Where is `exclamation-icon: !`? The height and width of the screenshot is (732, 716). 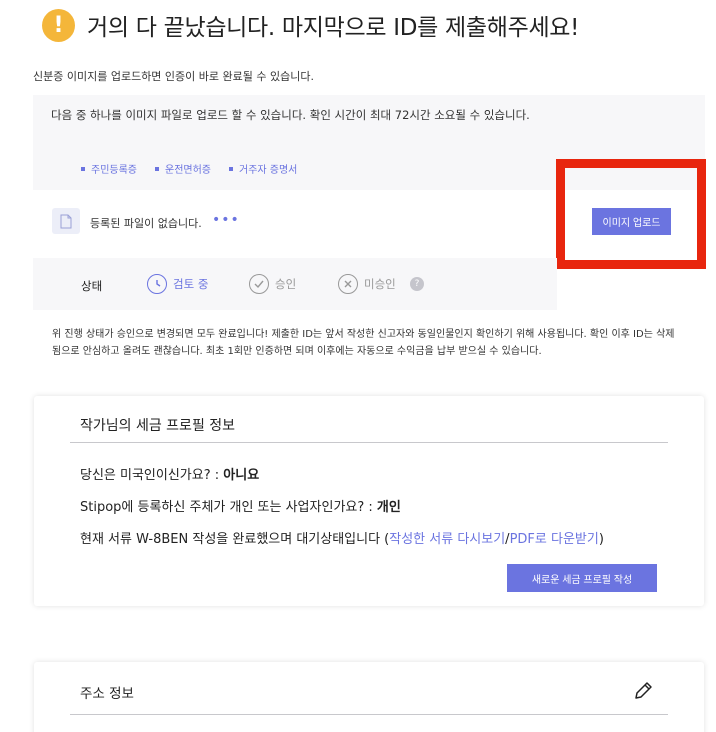
exclamation-icon: ! is located at coordinates (58, 25).